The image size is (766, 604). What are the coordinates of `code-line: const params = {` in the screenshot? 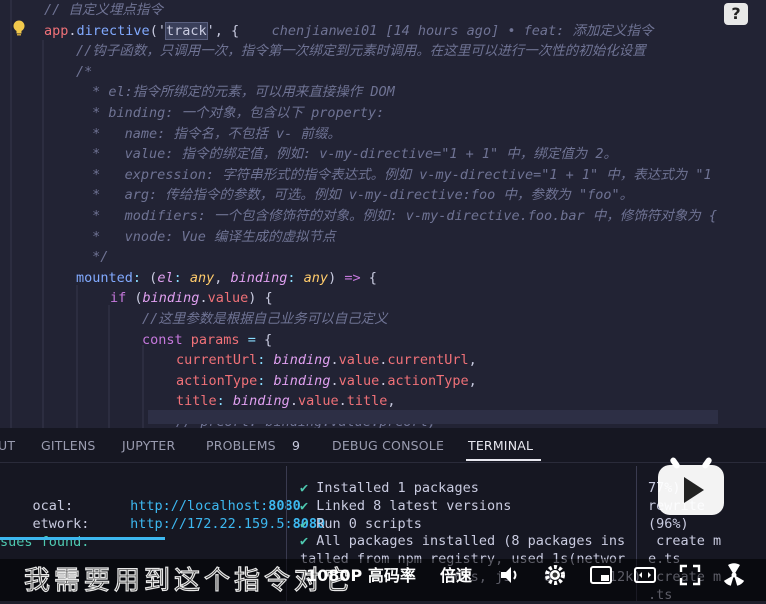 It's located at (207, 340).